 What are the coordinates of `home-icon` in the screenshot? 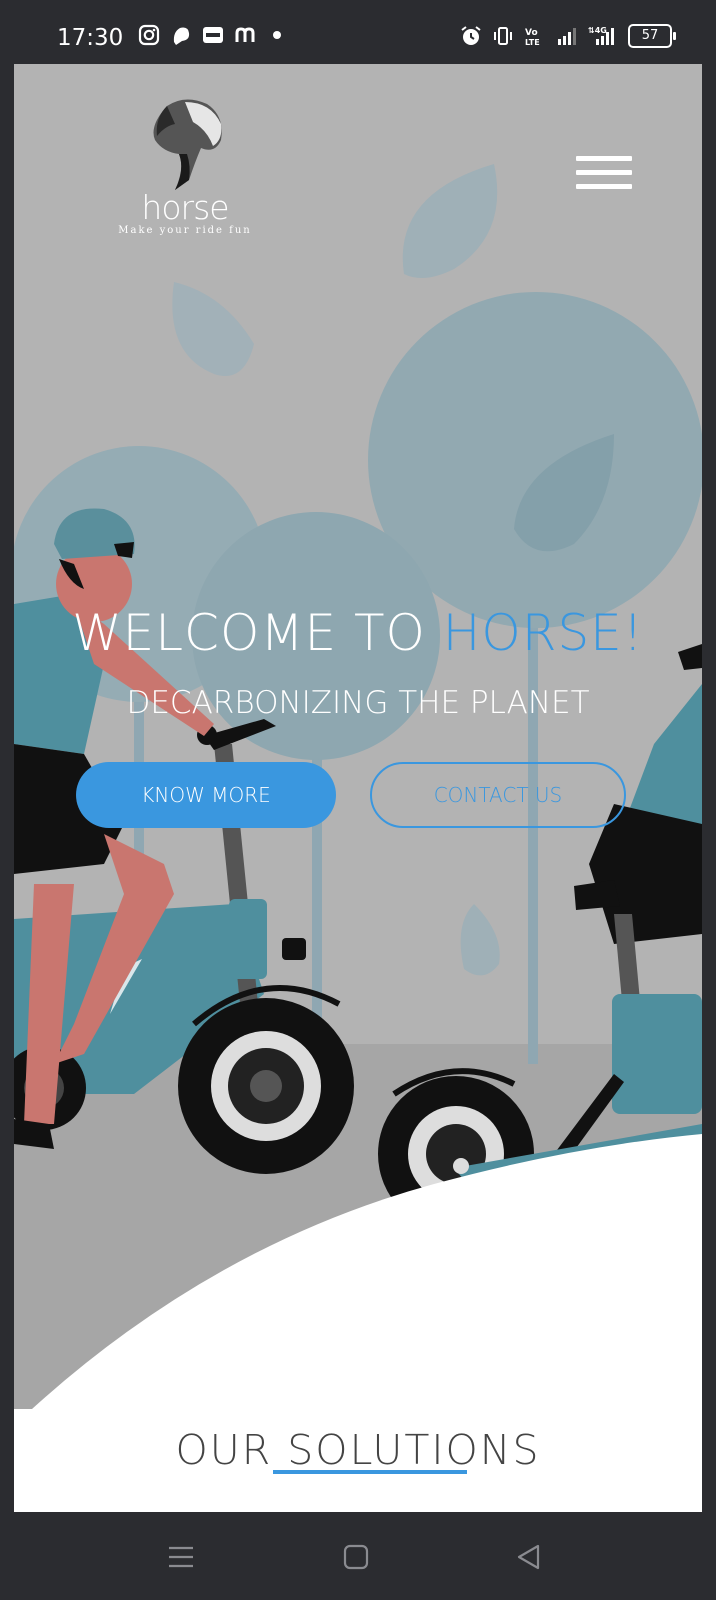 It's located at (356, 1557).